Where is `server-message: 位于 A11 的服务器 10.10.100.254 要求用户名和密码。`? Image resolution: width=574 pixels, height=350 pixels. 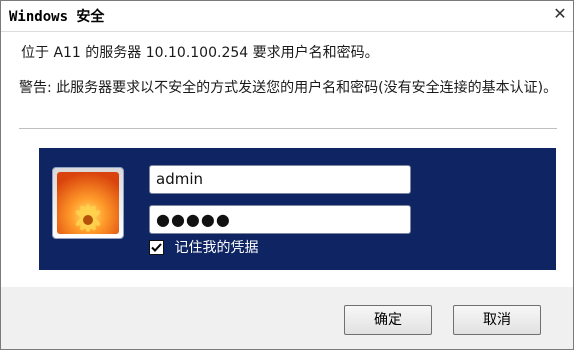 server-message: 位于 A11 的服务器 10.10.100.254 要求用户名和密码。 is located at coordinates (200, 53).